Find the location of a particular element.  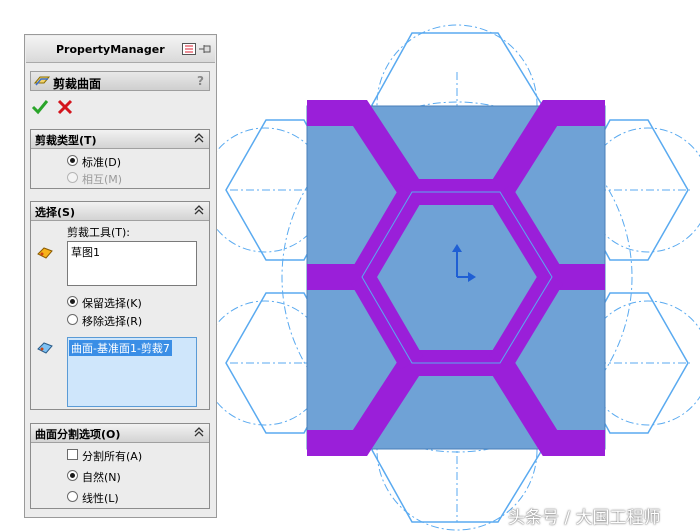

pieces-item: 曲面-基准面1-剪裁7 is located at coordinates (120, 348).